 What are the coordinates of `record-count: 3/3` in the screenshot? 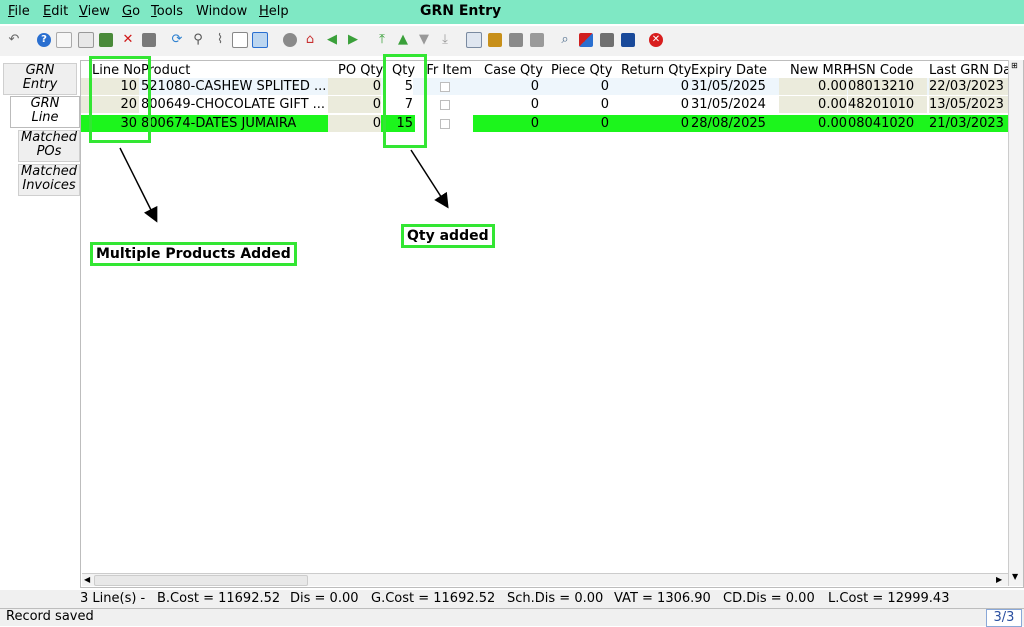 It's located at (1004, 618).